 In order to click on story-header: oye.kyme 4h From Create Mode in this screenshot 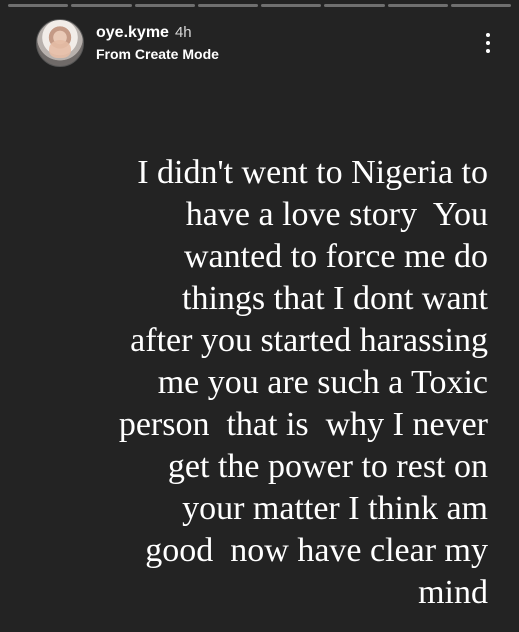, I will do `click(272, 43)`.